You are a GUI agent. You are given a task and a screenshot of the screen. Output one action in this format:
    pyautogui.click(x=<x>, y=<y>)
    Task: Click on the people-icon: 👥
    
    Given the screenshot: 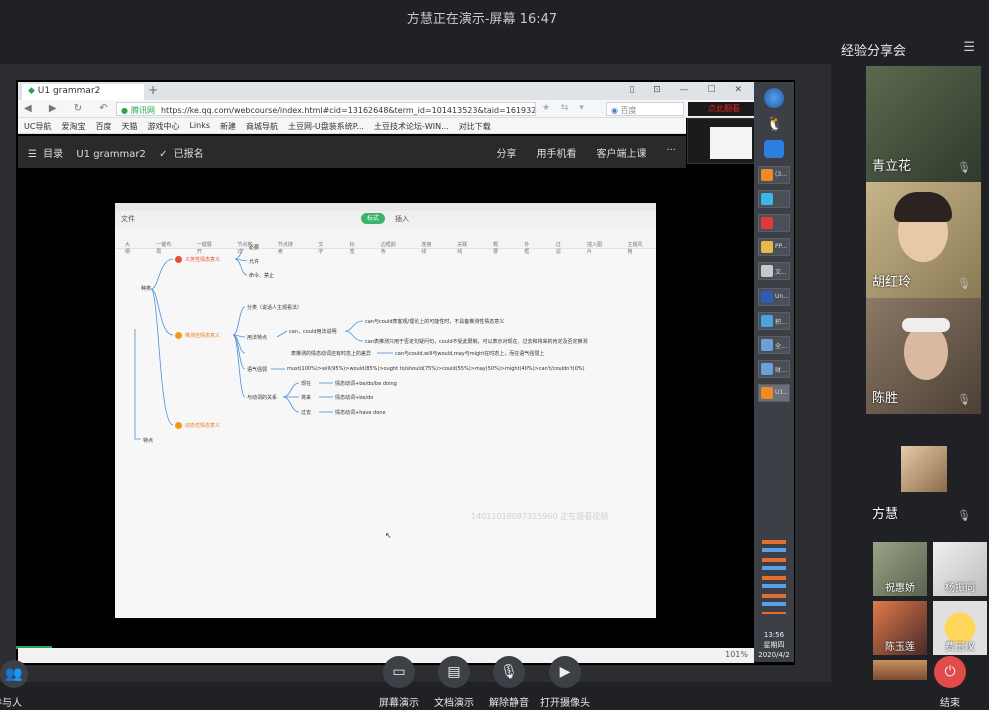 What is the action you would take?
    pyautogui.click(x=14, y=674)
    